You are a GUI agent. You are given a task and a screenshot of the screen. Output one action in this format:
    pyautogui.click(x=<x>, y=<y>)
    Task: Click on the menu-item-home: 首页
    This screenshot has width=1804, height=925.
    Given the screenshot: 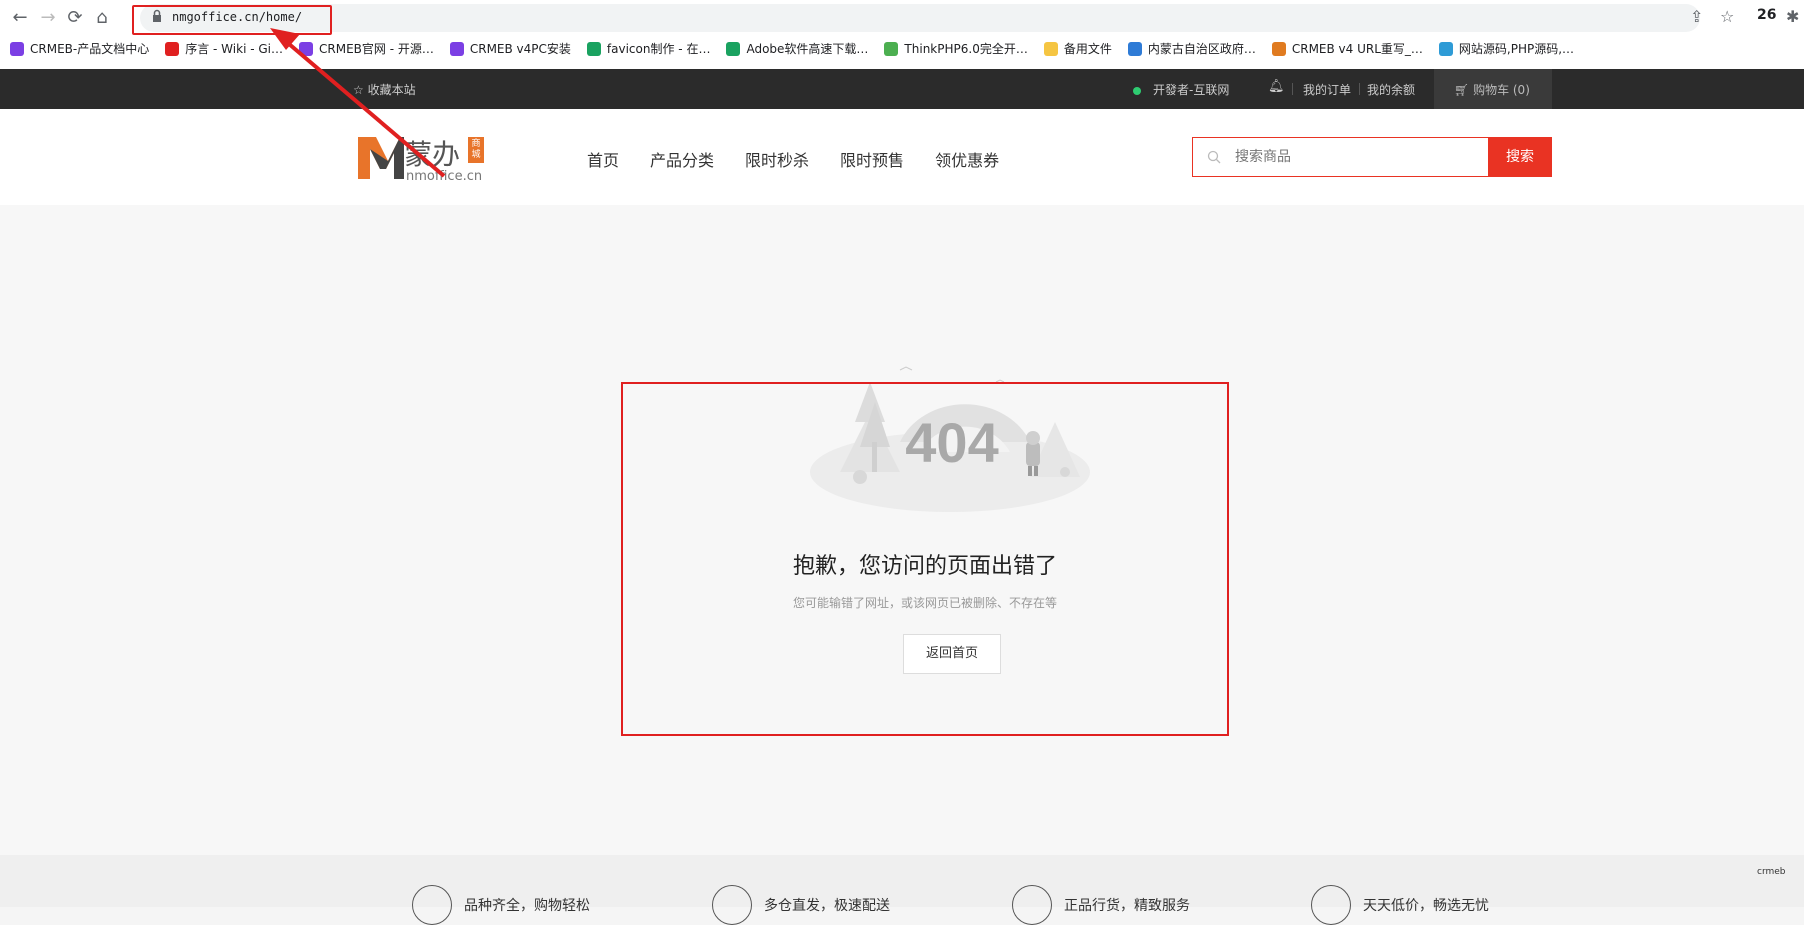 What is the action you would take?
    pyautogui.click(x=603, y=160)
    